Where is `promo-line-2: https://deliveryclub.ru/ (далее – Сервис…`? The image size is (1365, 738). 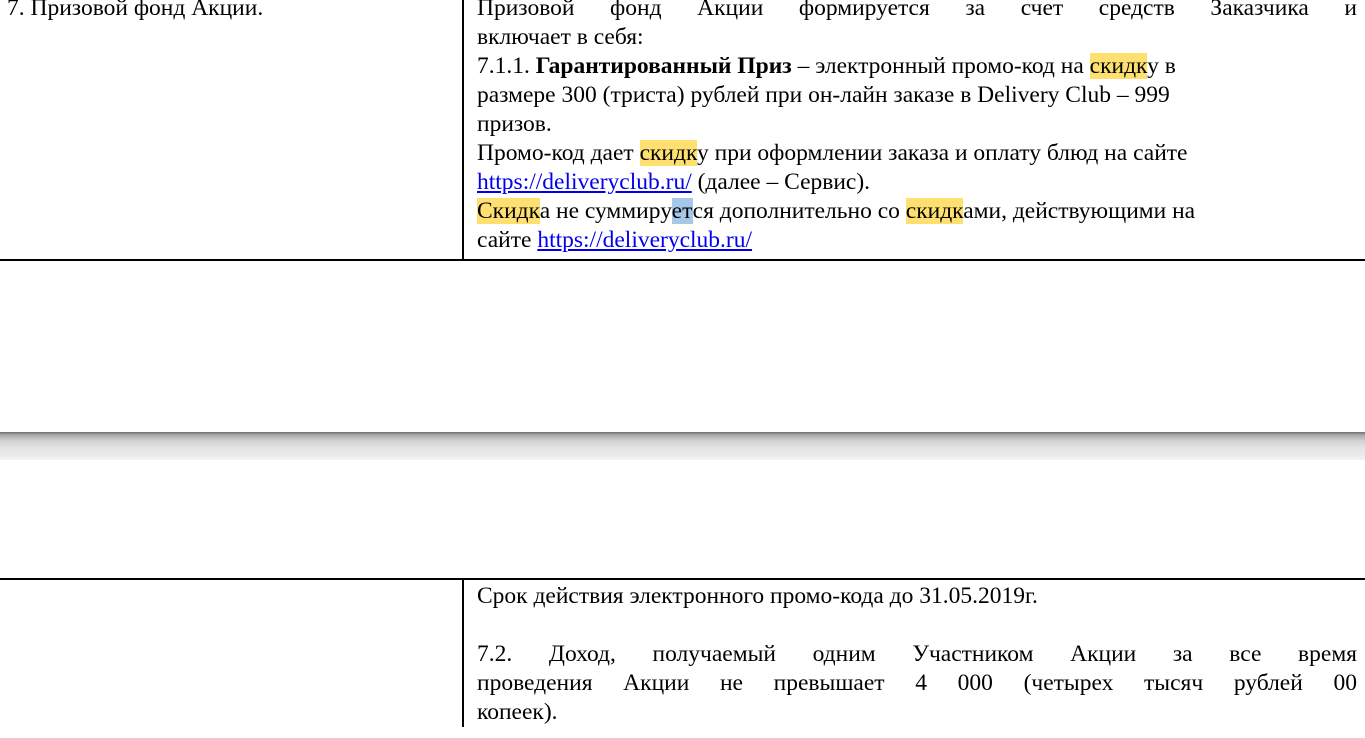 promo-line-2: https://deliveryclub.ru/ (далее – Сервис… is located at coordinates (917, 182).